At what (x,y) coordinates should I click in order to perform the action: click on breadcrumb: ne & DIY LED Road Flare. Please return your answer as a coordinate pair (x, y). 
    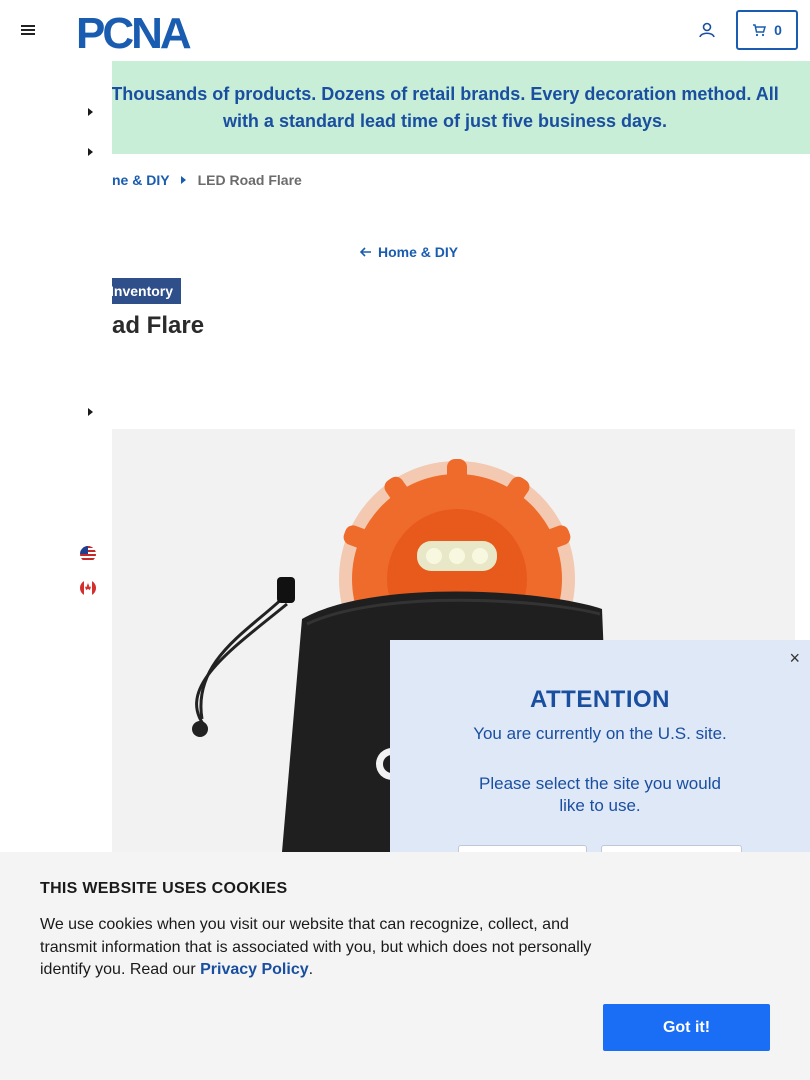
    Looking at the image, I should click on (207, 180).